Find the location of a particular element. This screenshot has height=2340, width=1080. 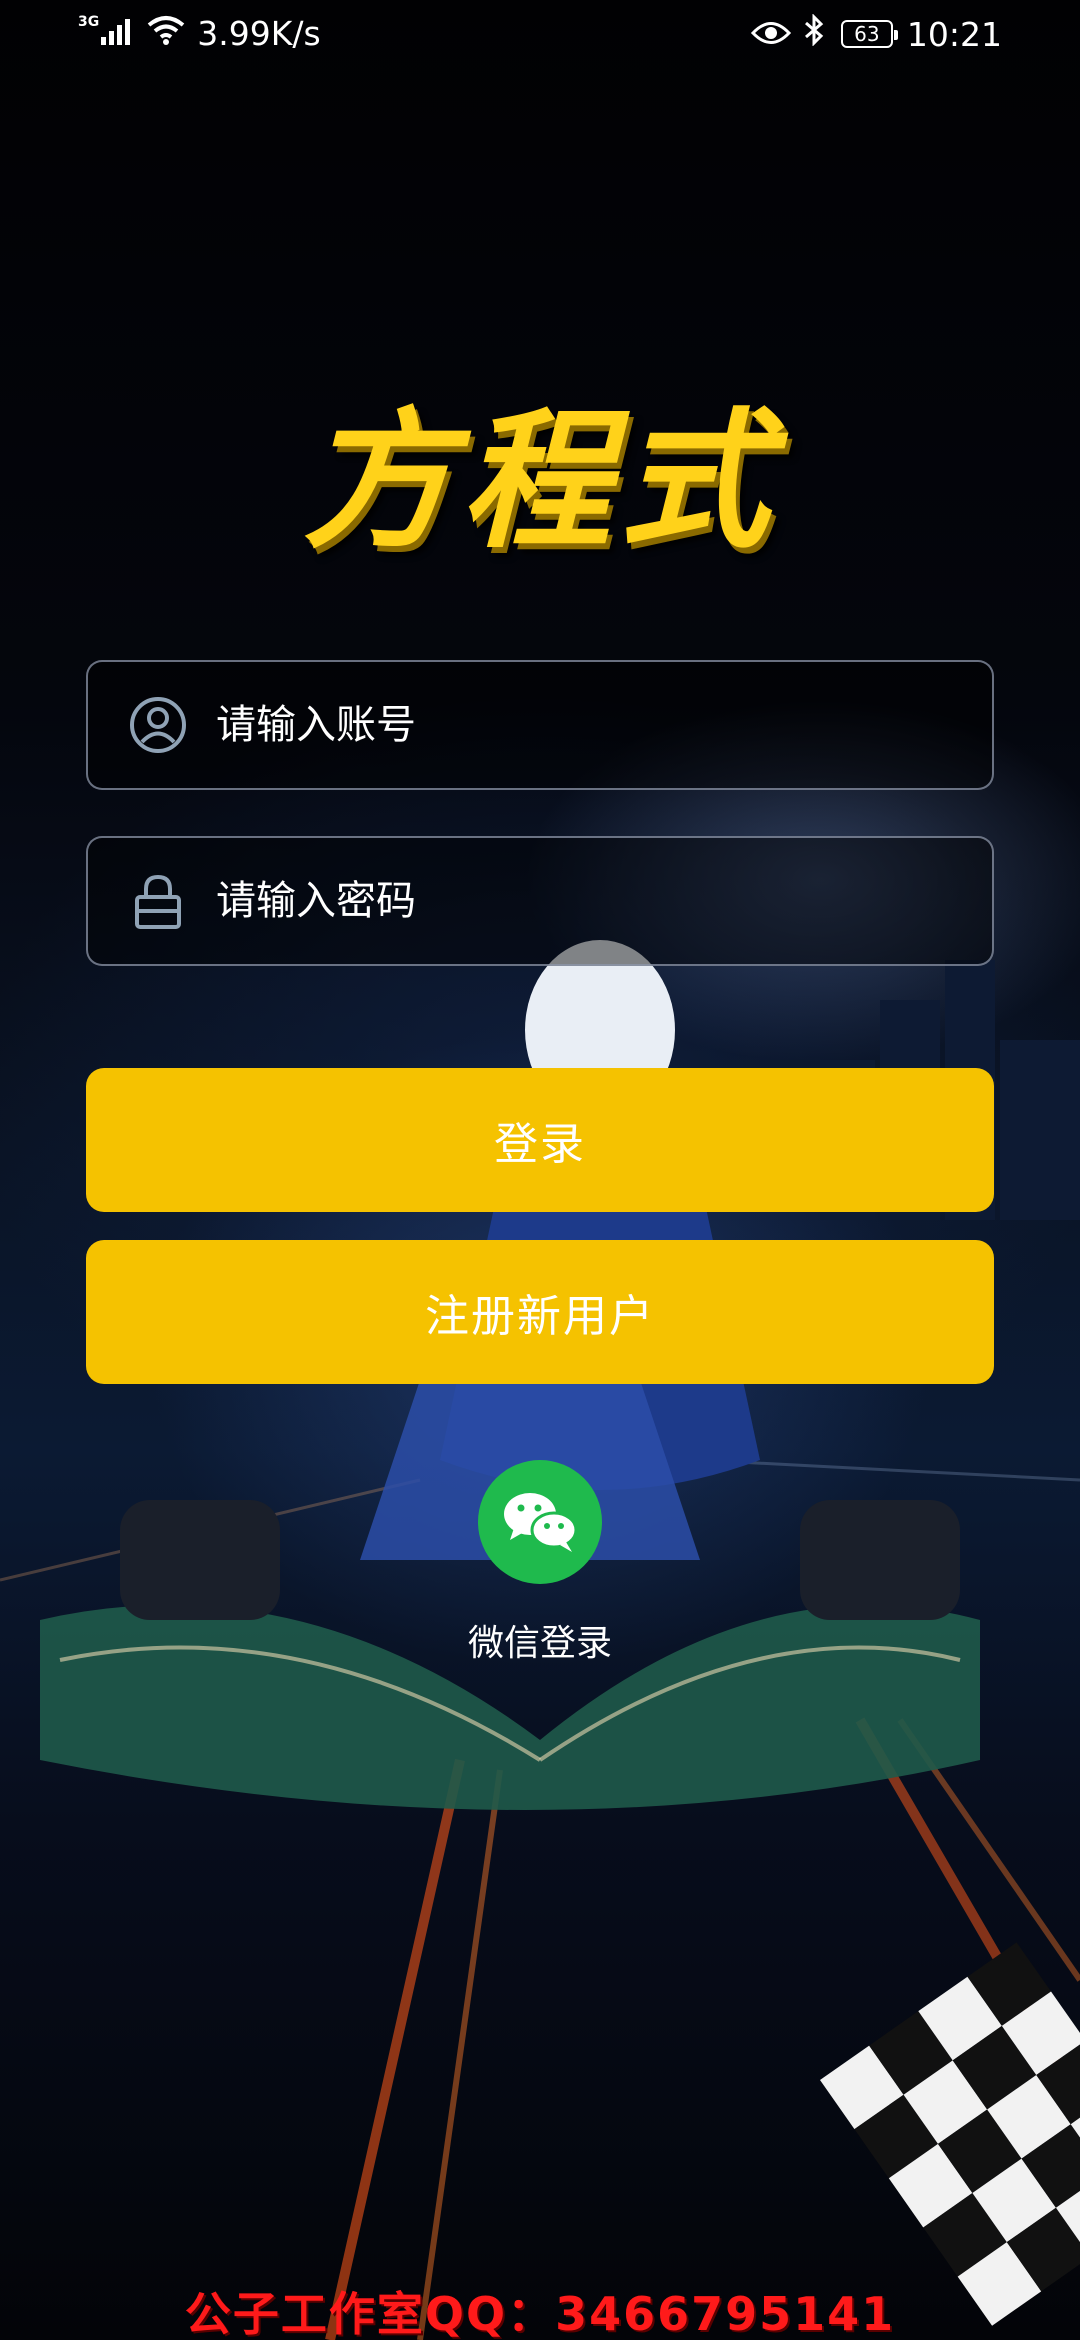

status-bar-right: 63 10:21 is located at coordinates (876, 33).